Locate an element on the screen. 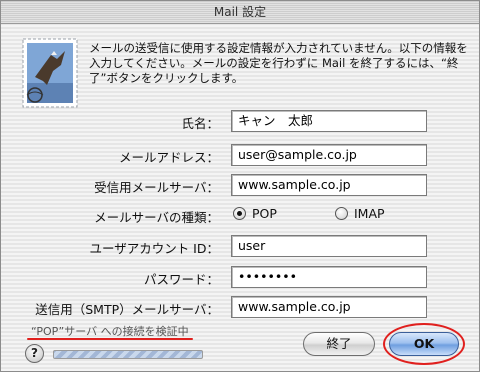 This screenshot has height=372, width=480. radio-pop-label: POP is located at coordinates (264, 213).